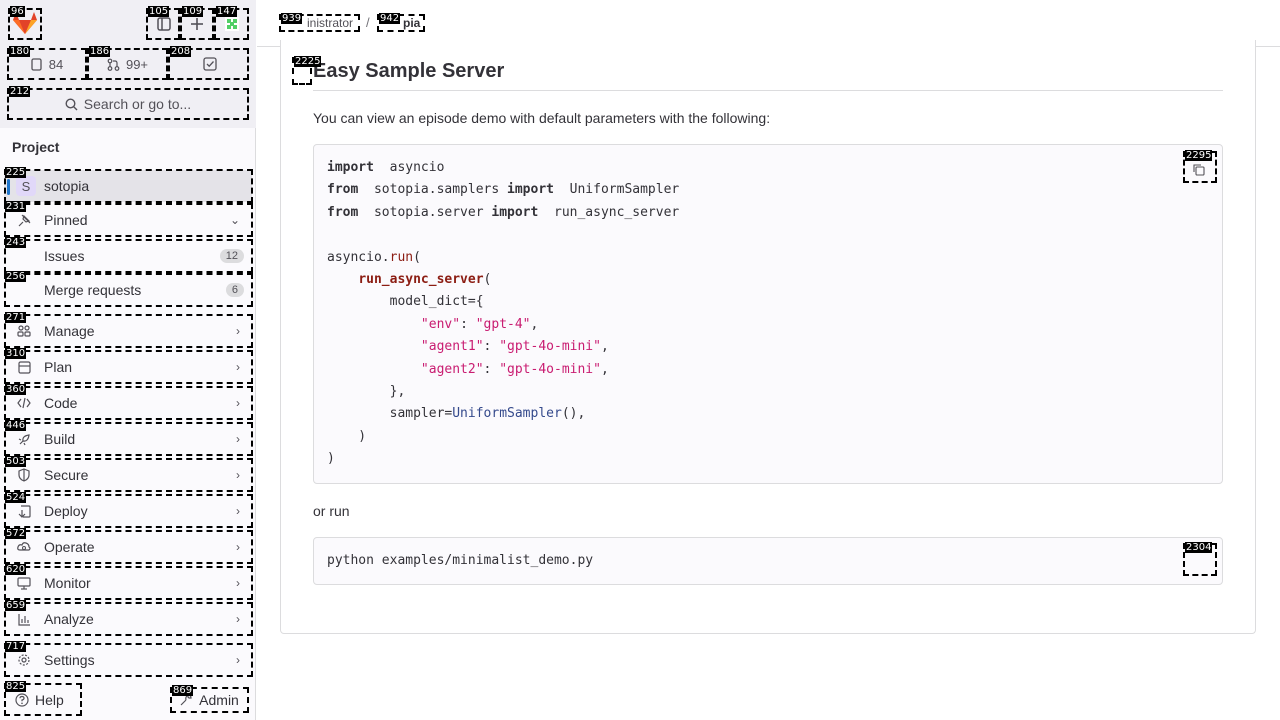 This screenshot has width=1280, height=720. I want to click on marker-label: 717, so click(16, 646).